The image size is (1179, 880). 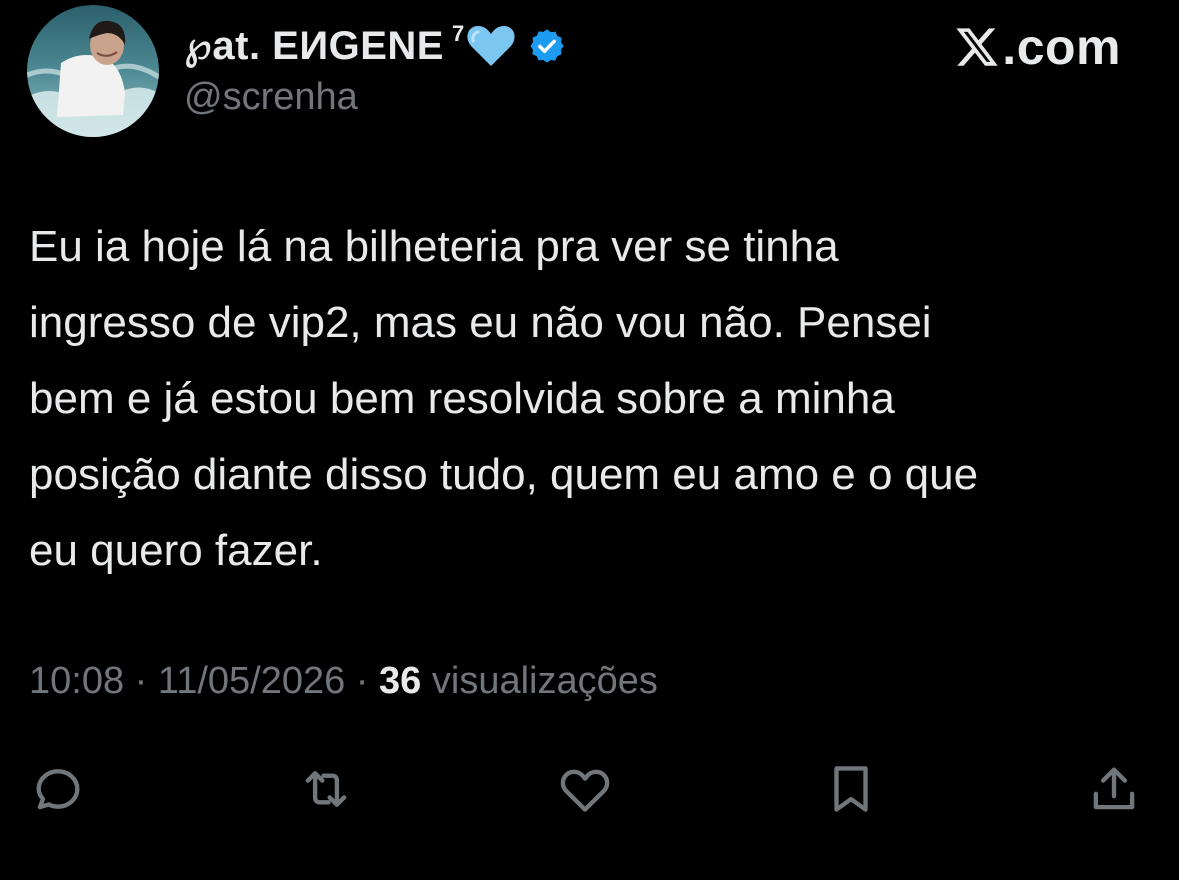 I want to click on like-button, so click(x=585, y=789).